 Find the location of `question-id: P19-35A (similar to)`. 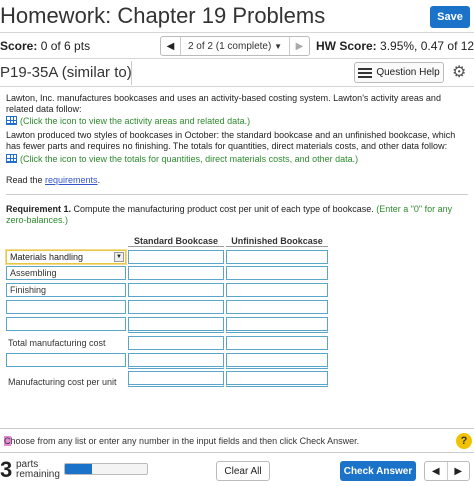

question-id: P19-35A (similar to) is located at coordinates (66, 72).